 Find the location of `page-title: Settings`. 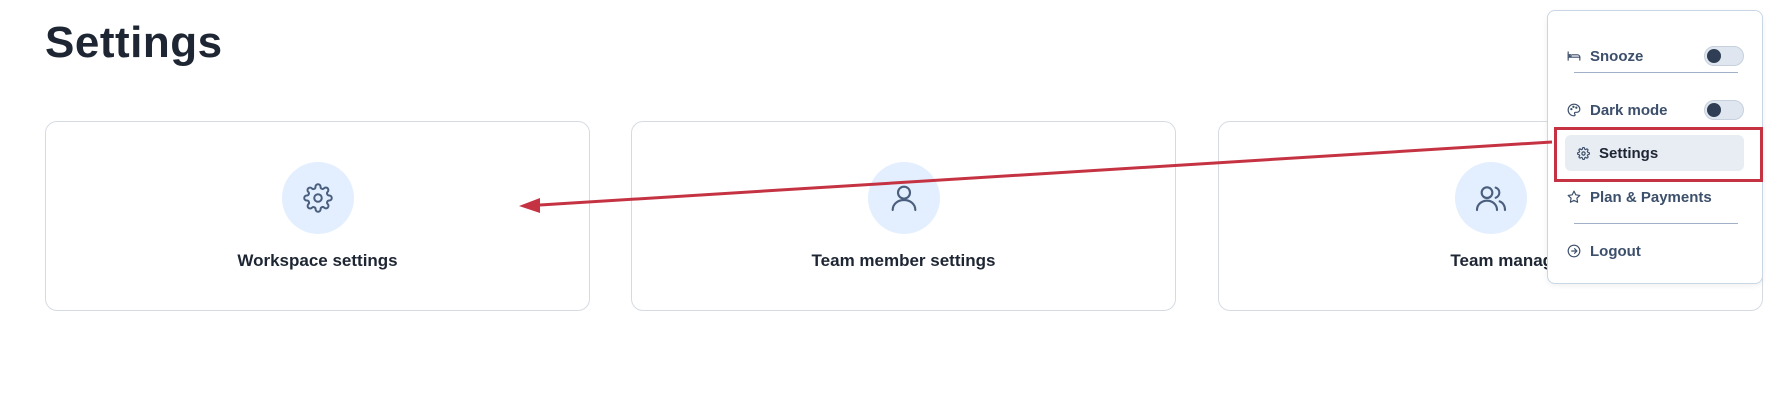

page-title: Settings is located at coordinates (134, 42).